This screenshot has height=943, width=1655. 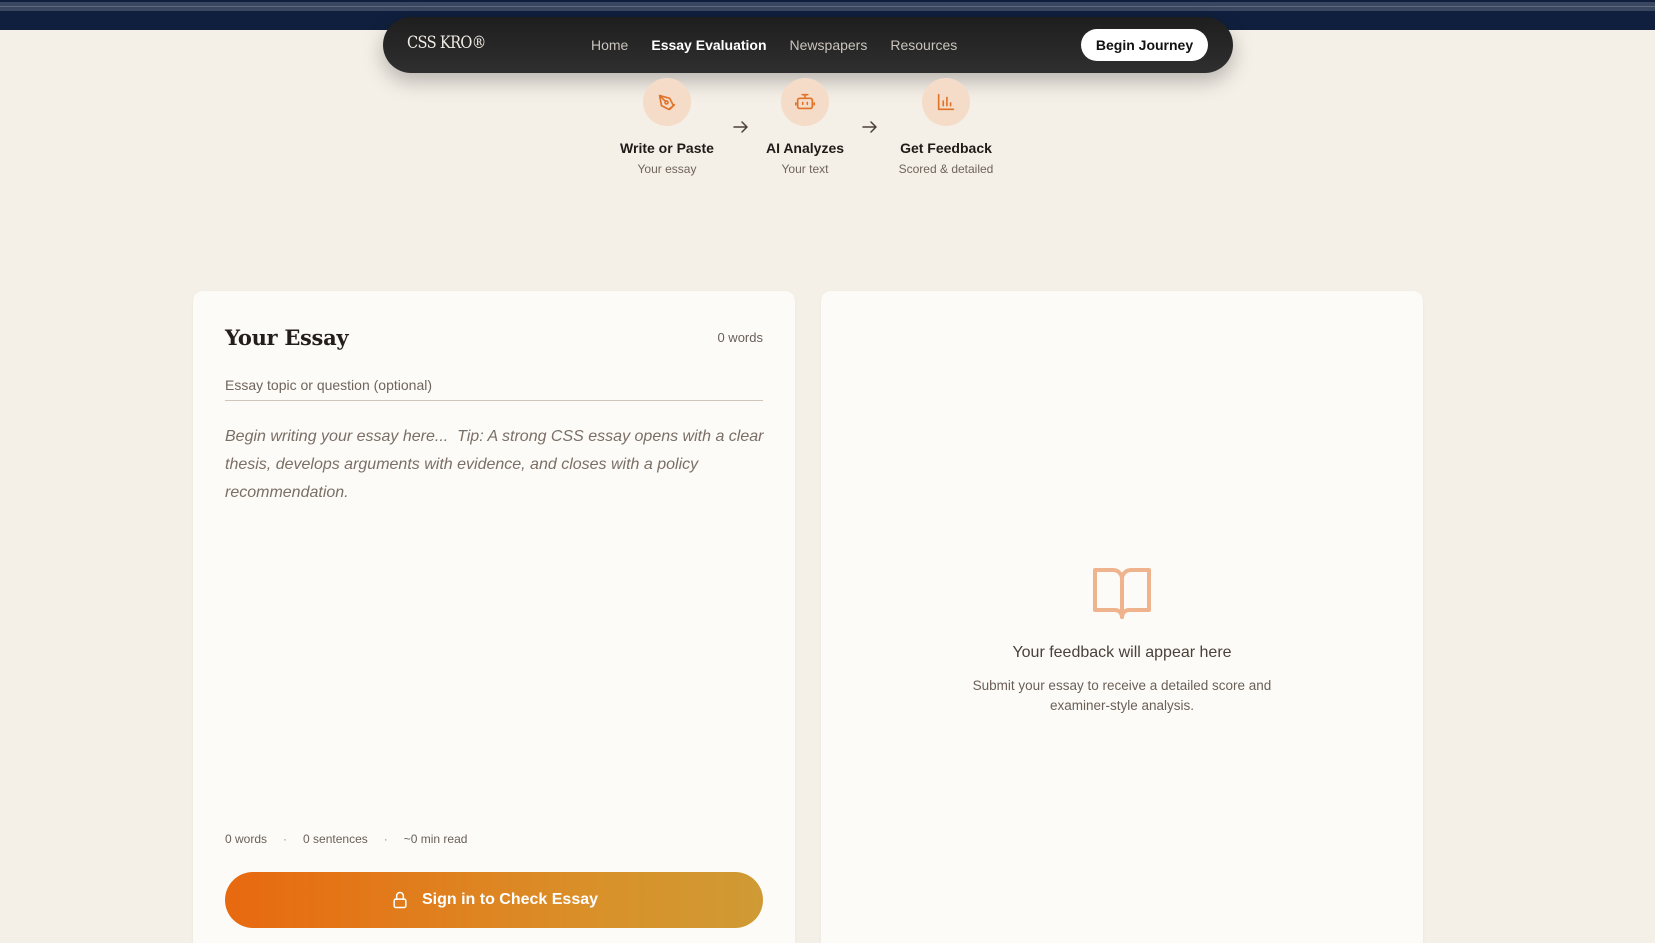 I want to click on check-essay-label: Sign in to Check Essay, so click(x=510, y=899).